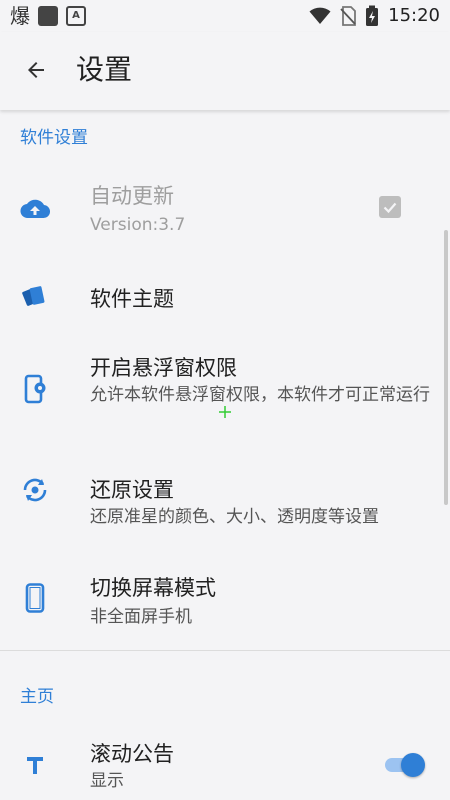 Image resolution: width=450 pixels, height=800 pixels. I want to click on phone-settings-icon, so click(35, 389).